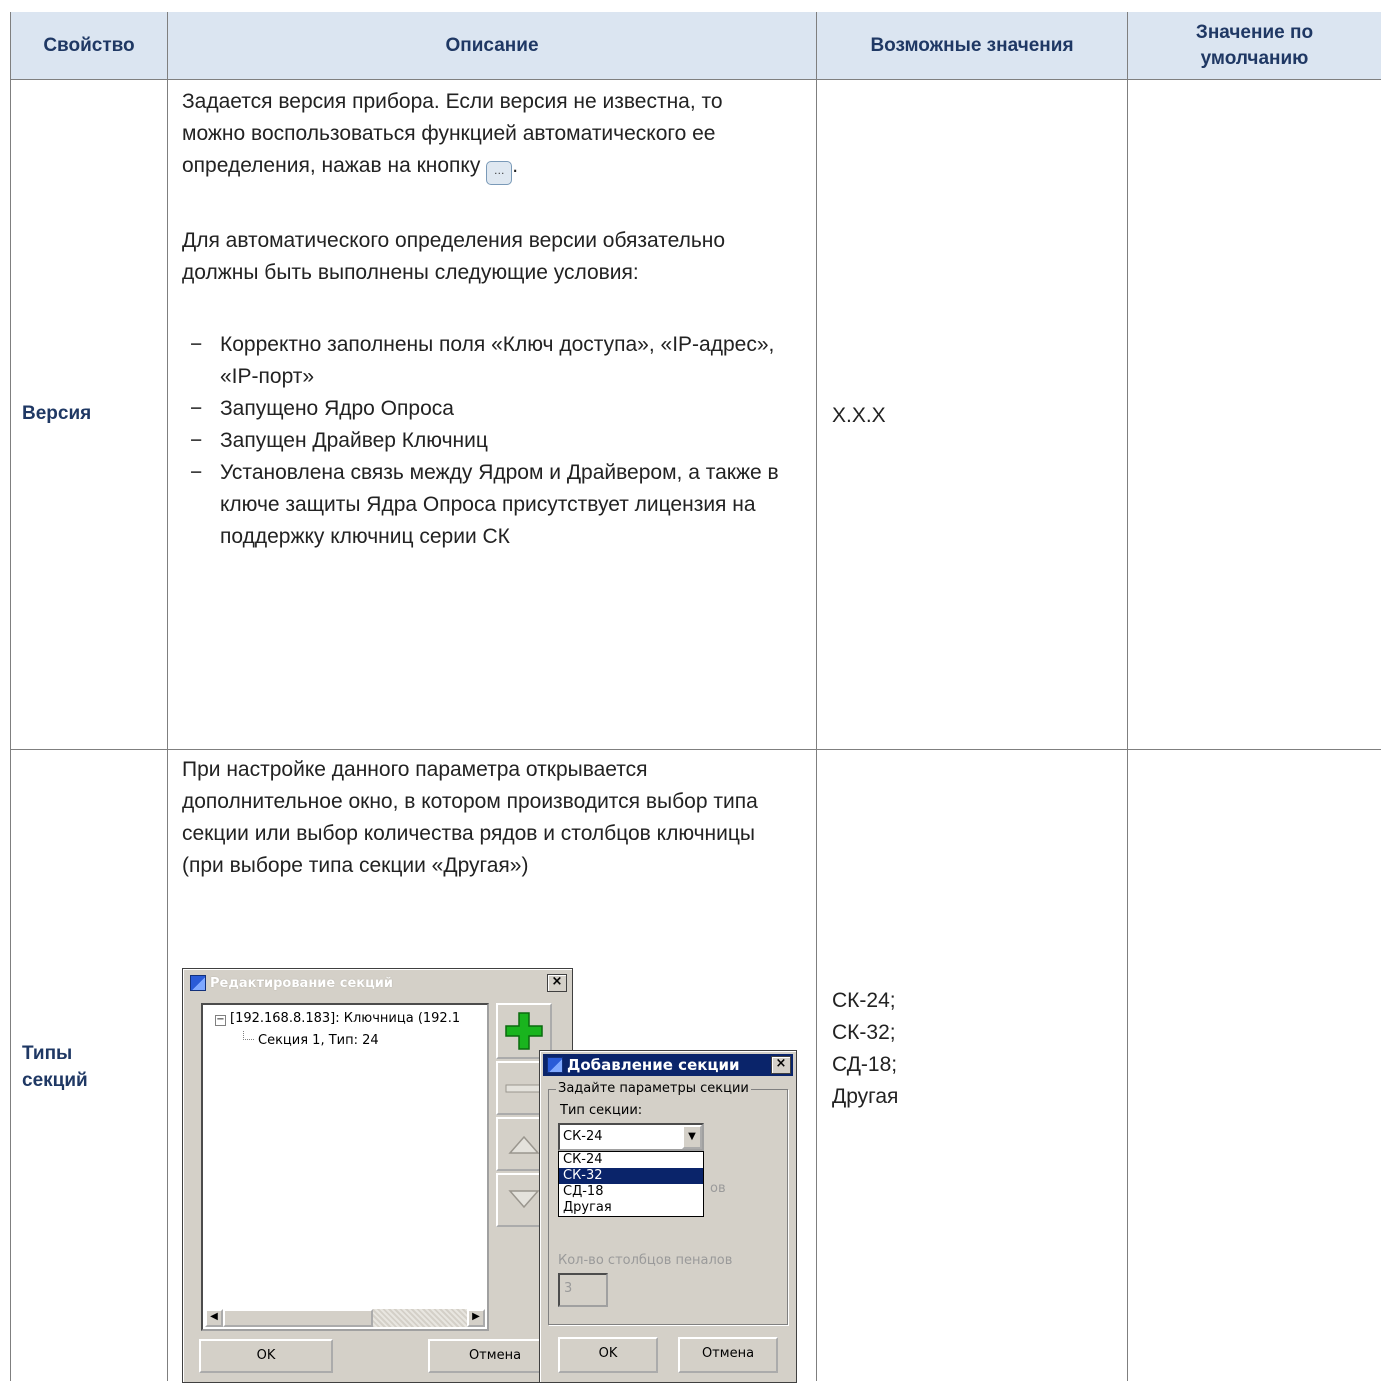  I want to click on chevron-down-icon: ▼, so click(692, 1137).